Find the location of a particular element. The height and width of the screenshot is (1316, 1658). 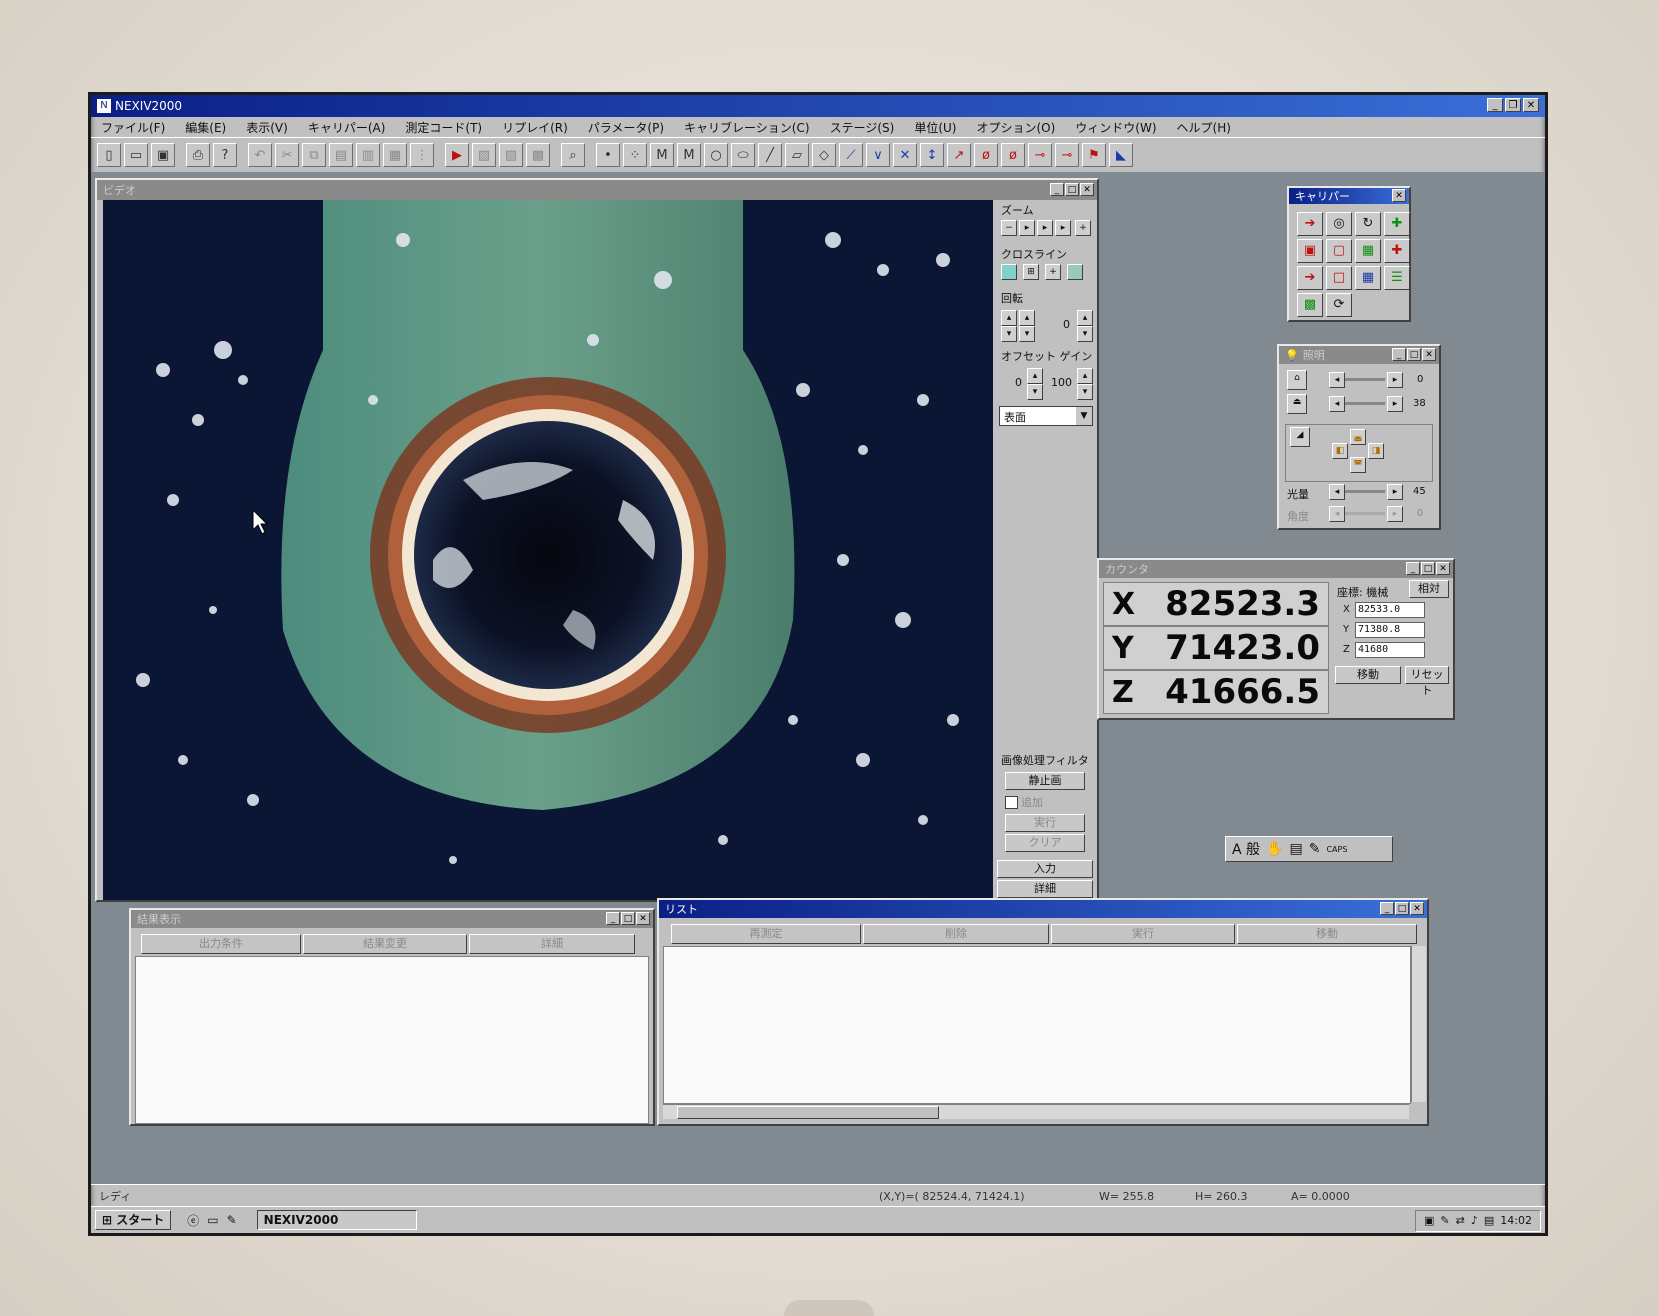

ring-segment-left-icon: ◧ is located at coordinates (1340, 451).